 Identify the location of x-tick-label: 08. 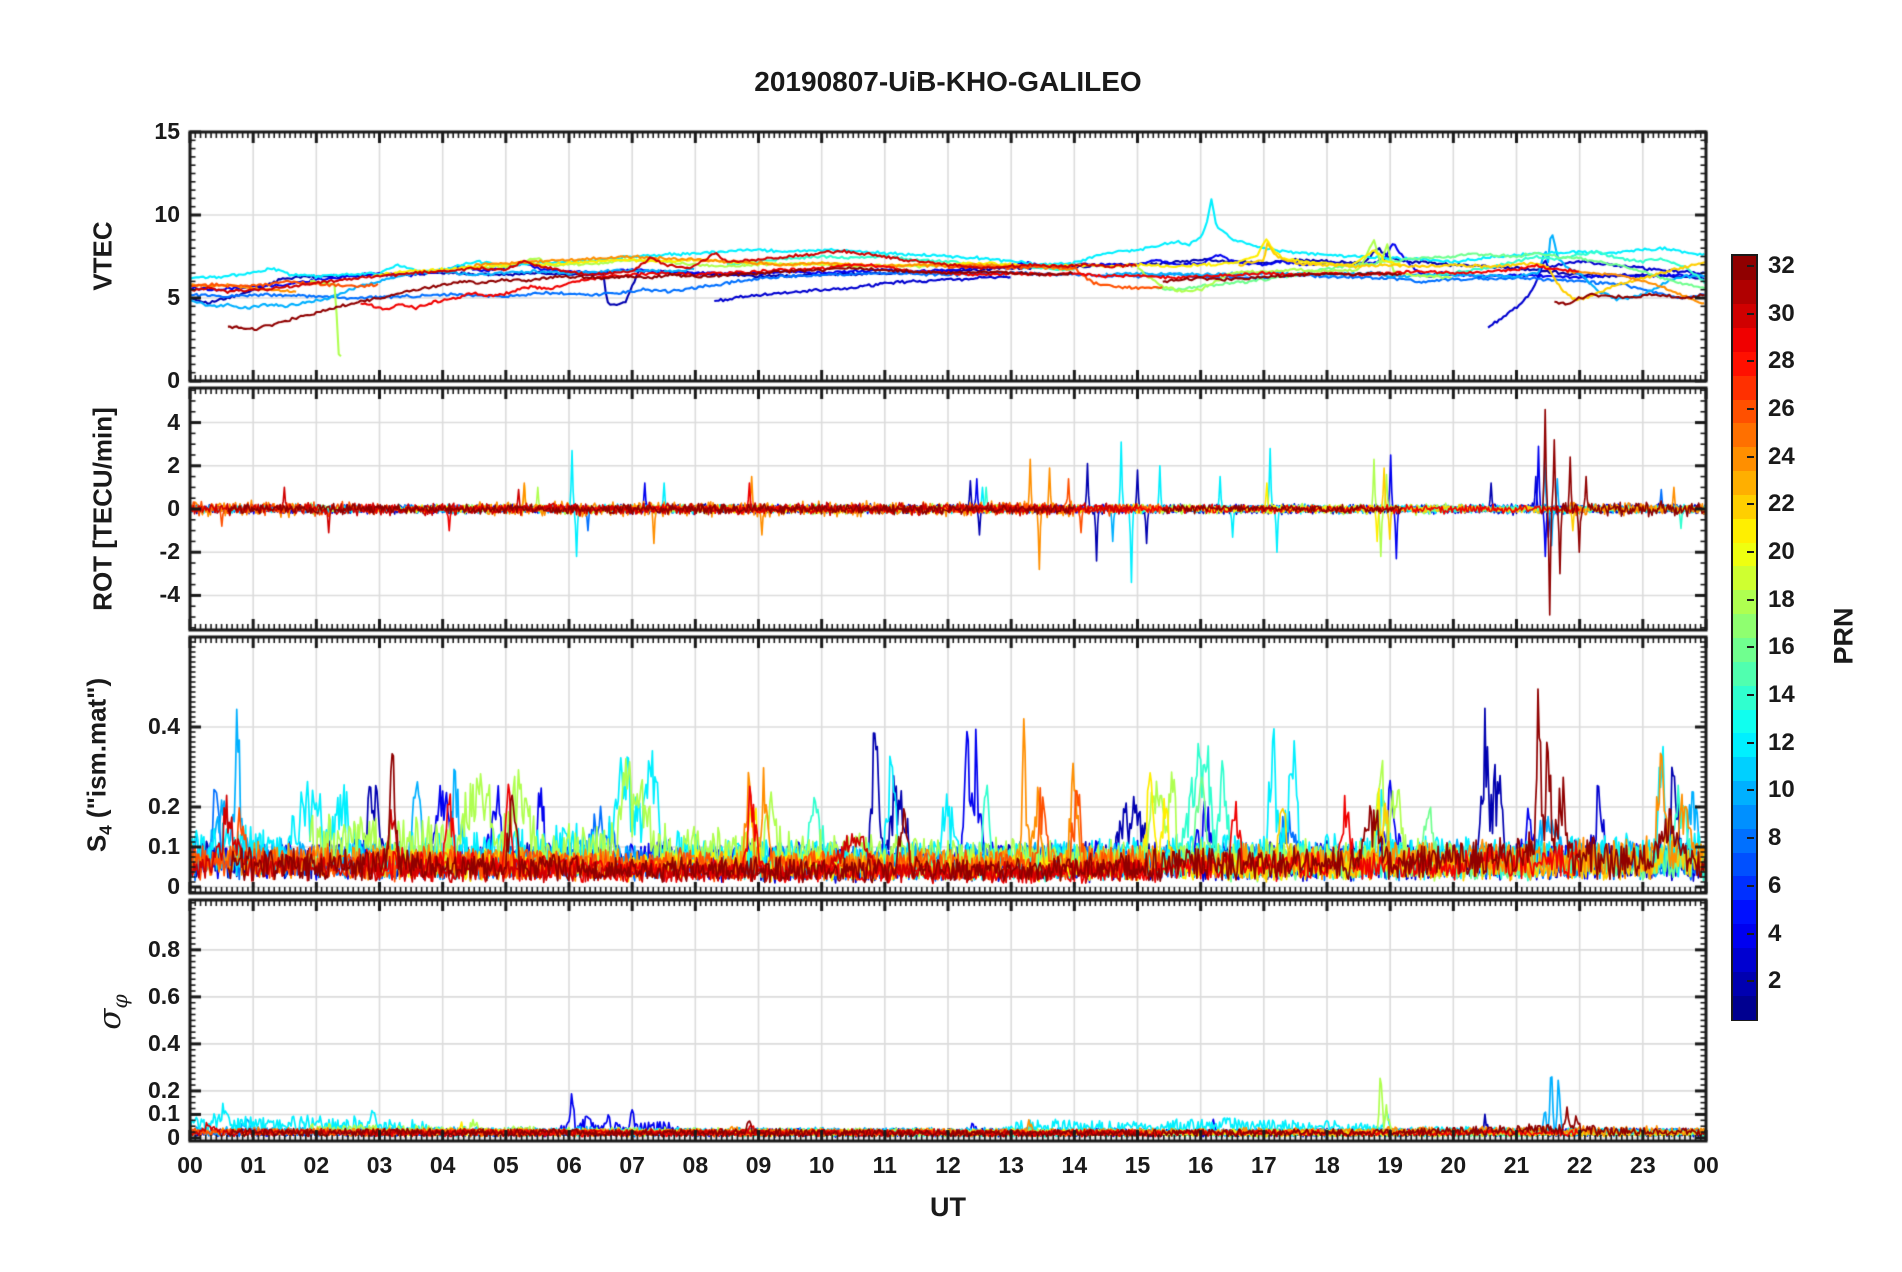
(695, 1165).